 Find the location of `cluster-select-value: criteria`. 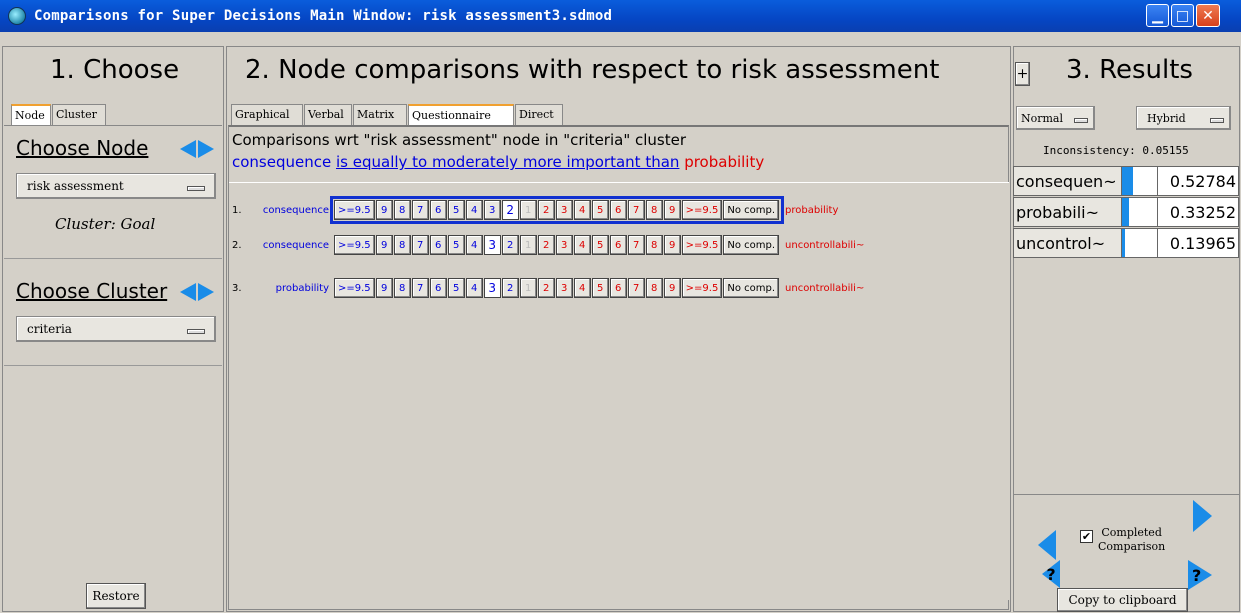

cluster-select-value: criteria is located at coordinates (49, 329).